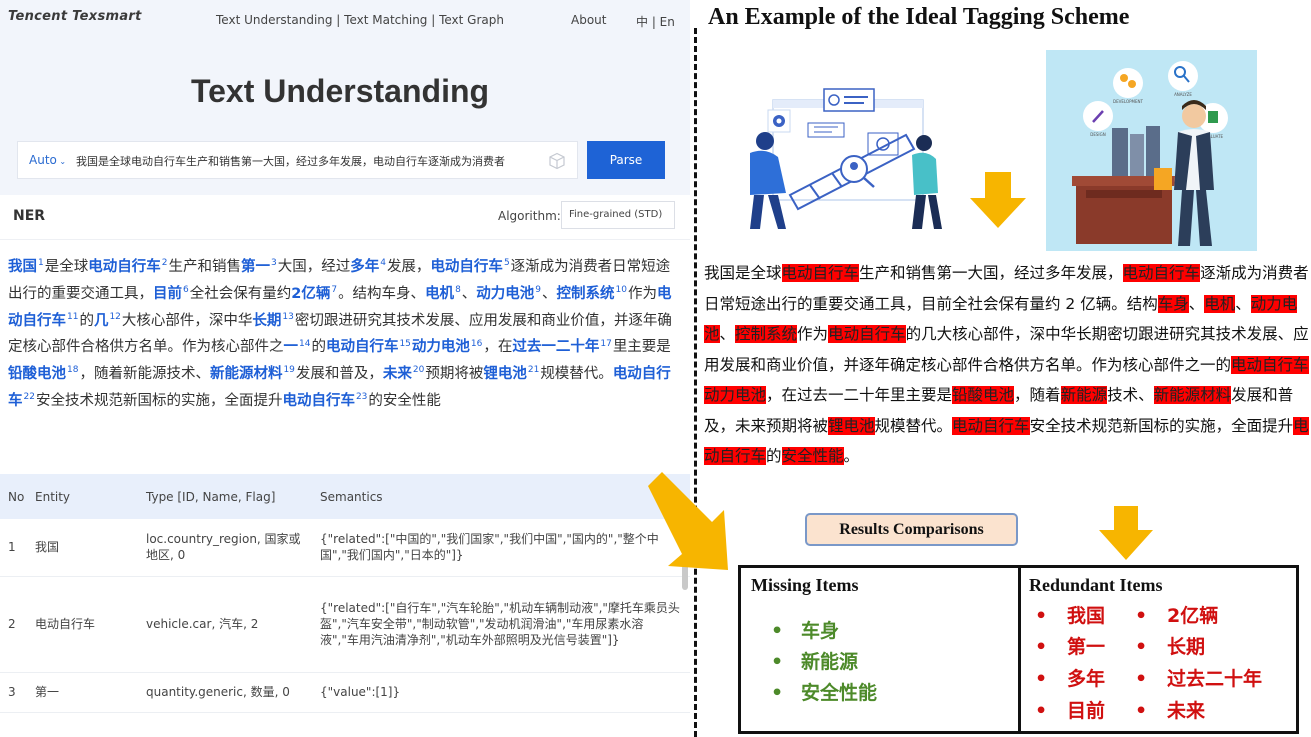 The image size is (1311, 737). Describe the element at coordinates (606, 343) in the screenshot. I see `entity-index: 17` at that location.